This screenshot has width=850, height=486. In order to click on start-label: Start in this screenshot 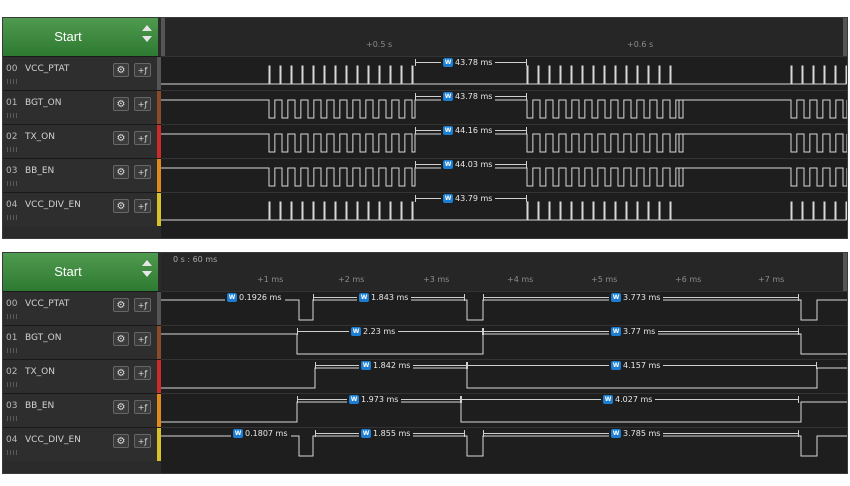, I will do `click(68, 36)`.